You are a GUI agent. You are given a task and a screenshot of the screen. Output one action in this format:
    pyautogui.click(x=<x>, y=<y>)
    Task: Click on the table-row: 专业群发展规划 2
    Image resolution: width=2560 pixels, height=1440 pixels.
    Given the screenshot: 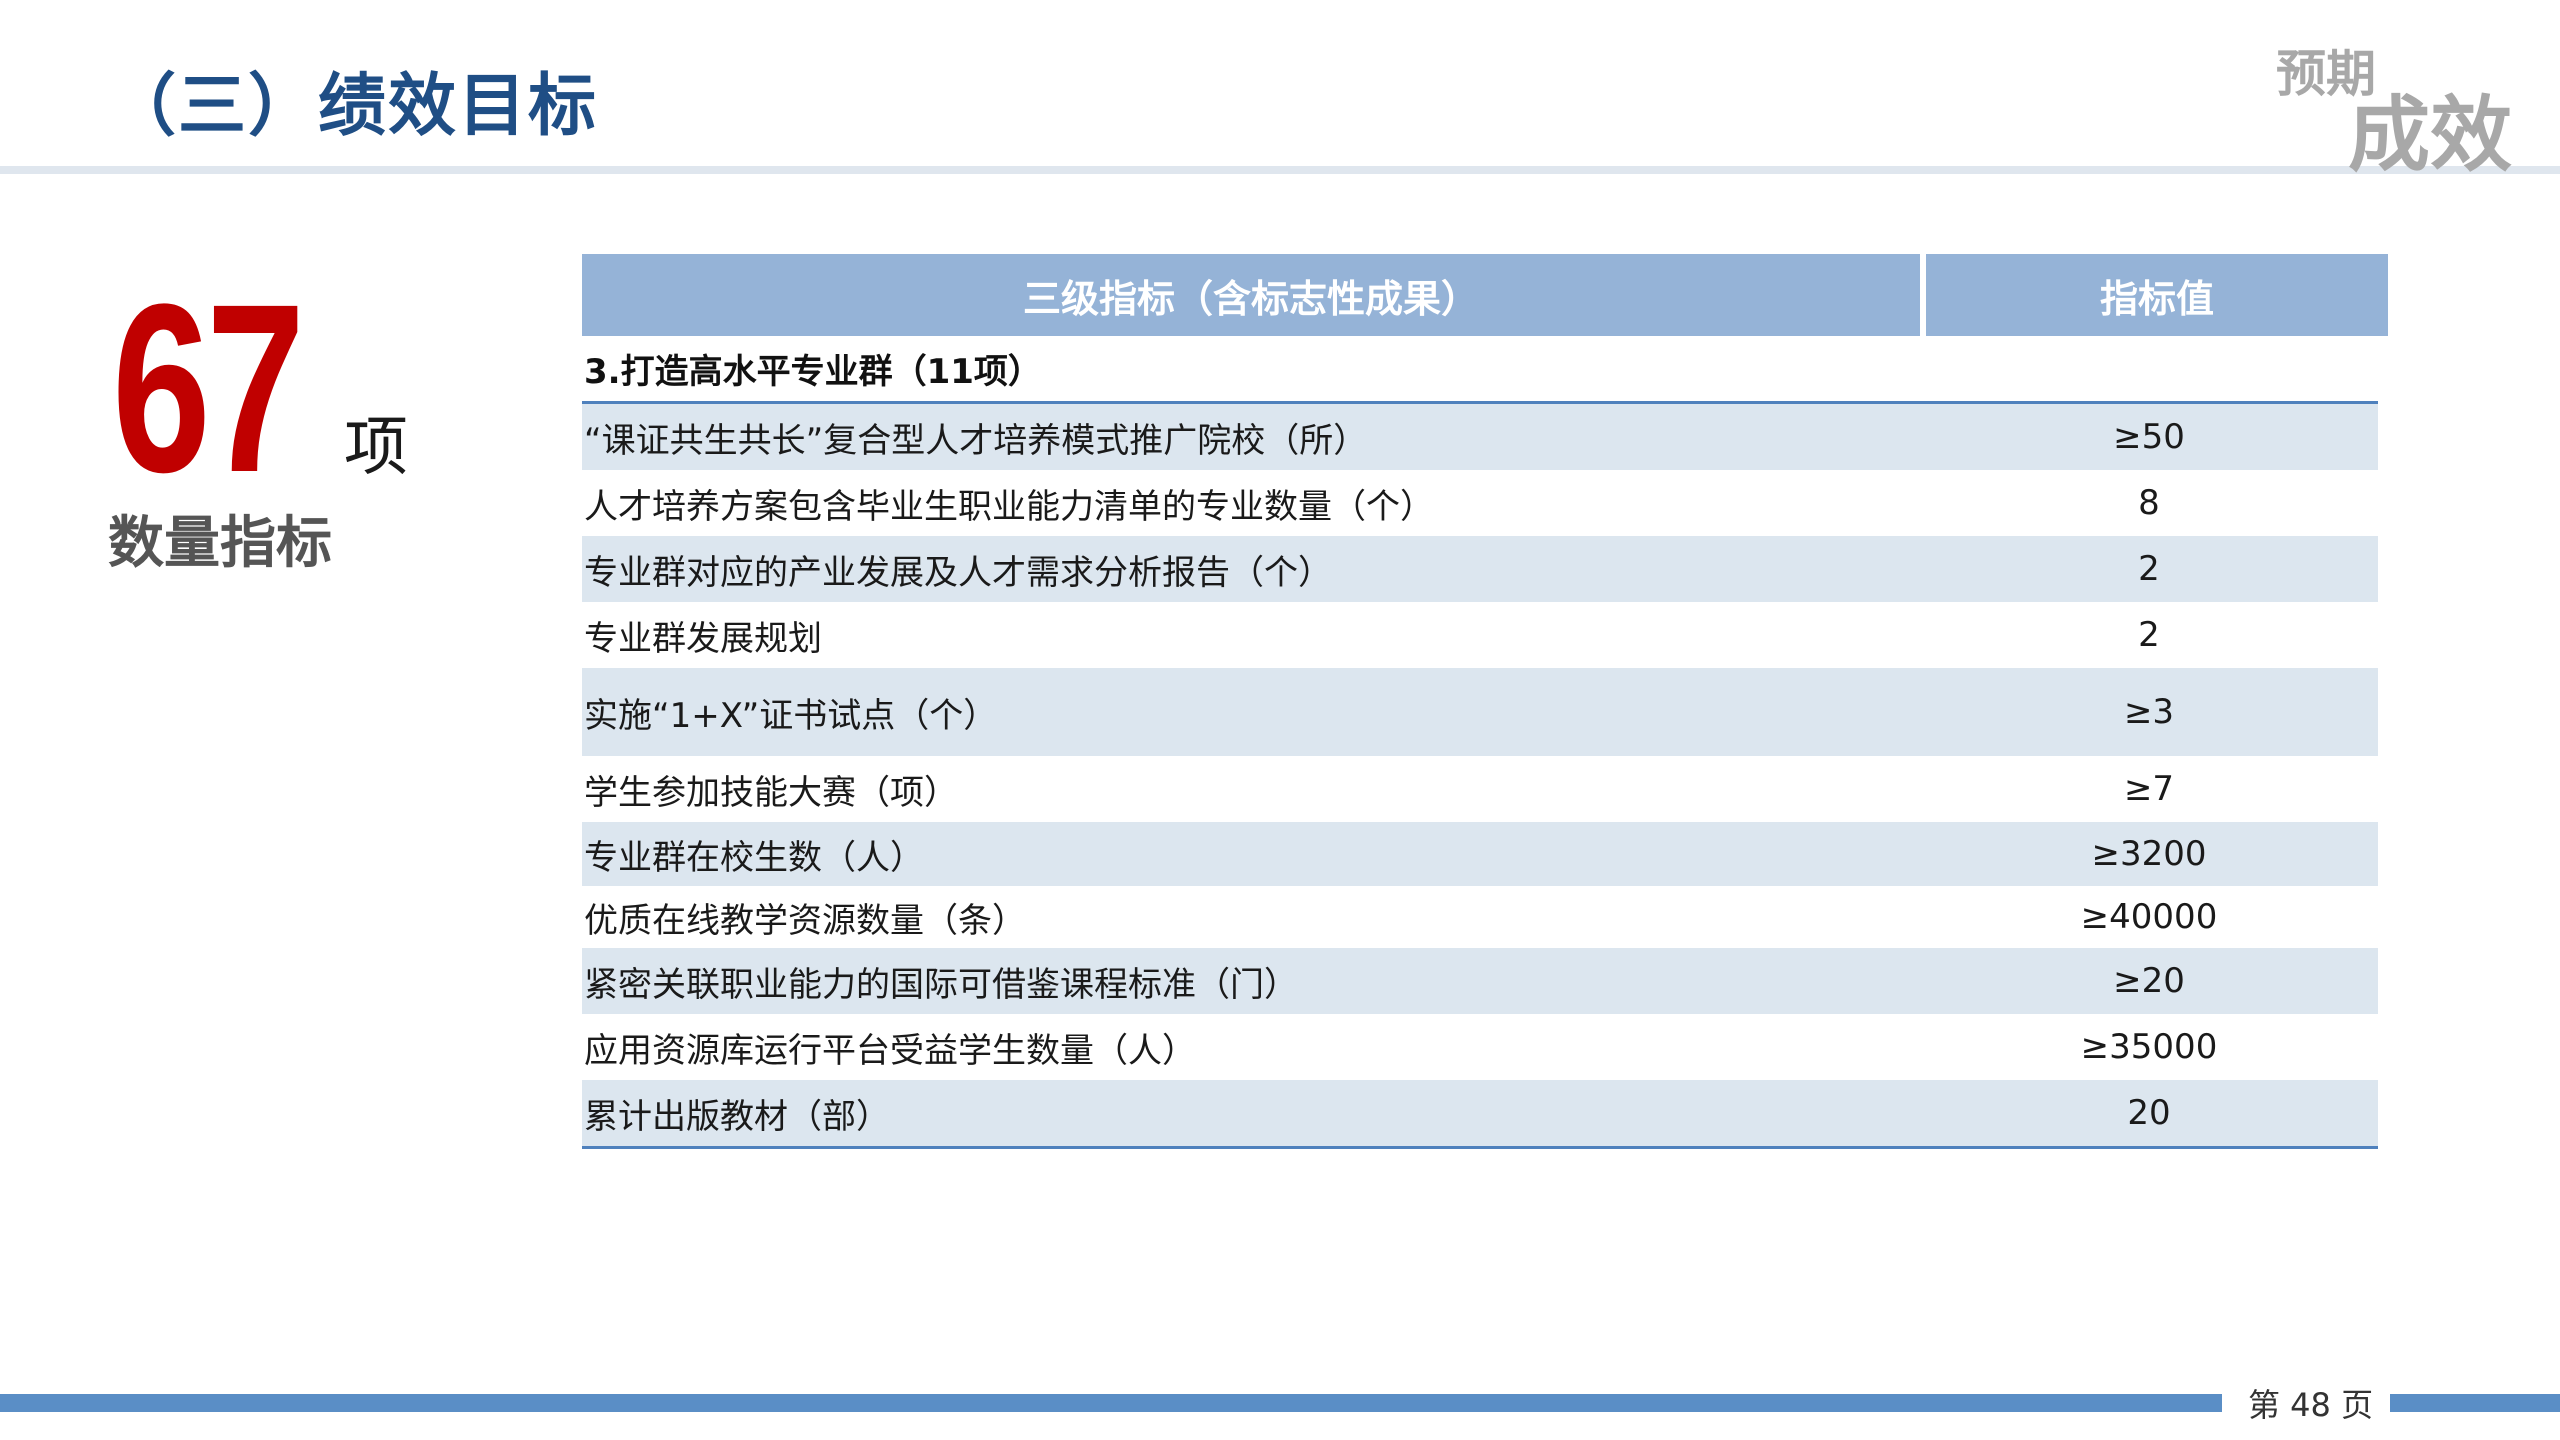 What is the action you would take?
    pyautogui.click(x=1480, y=635)
    